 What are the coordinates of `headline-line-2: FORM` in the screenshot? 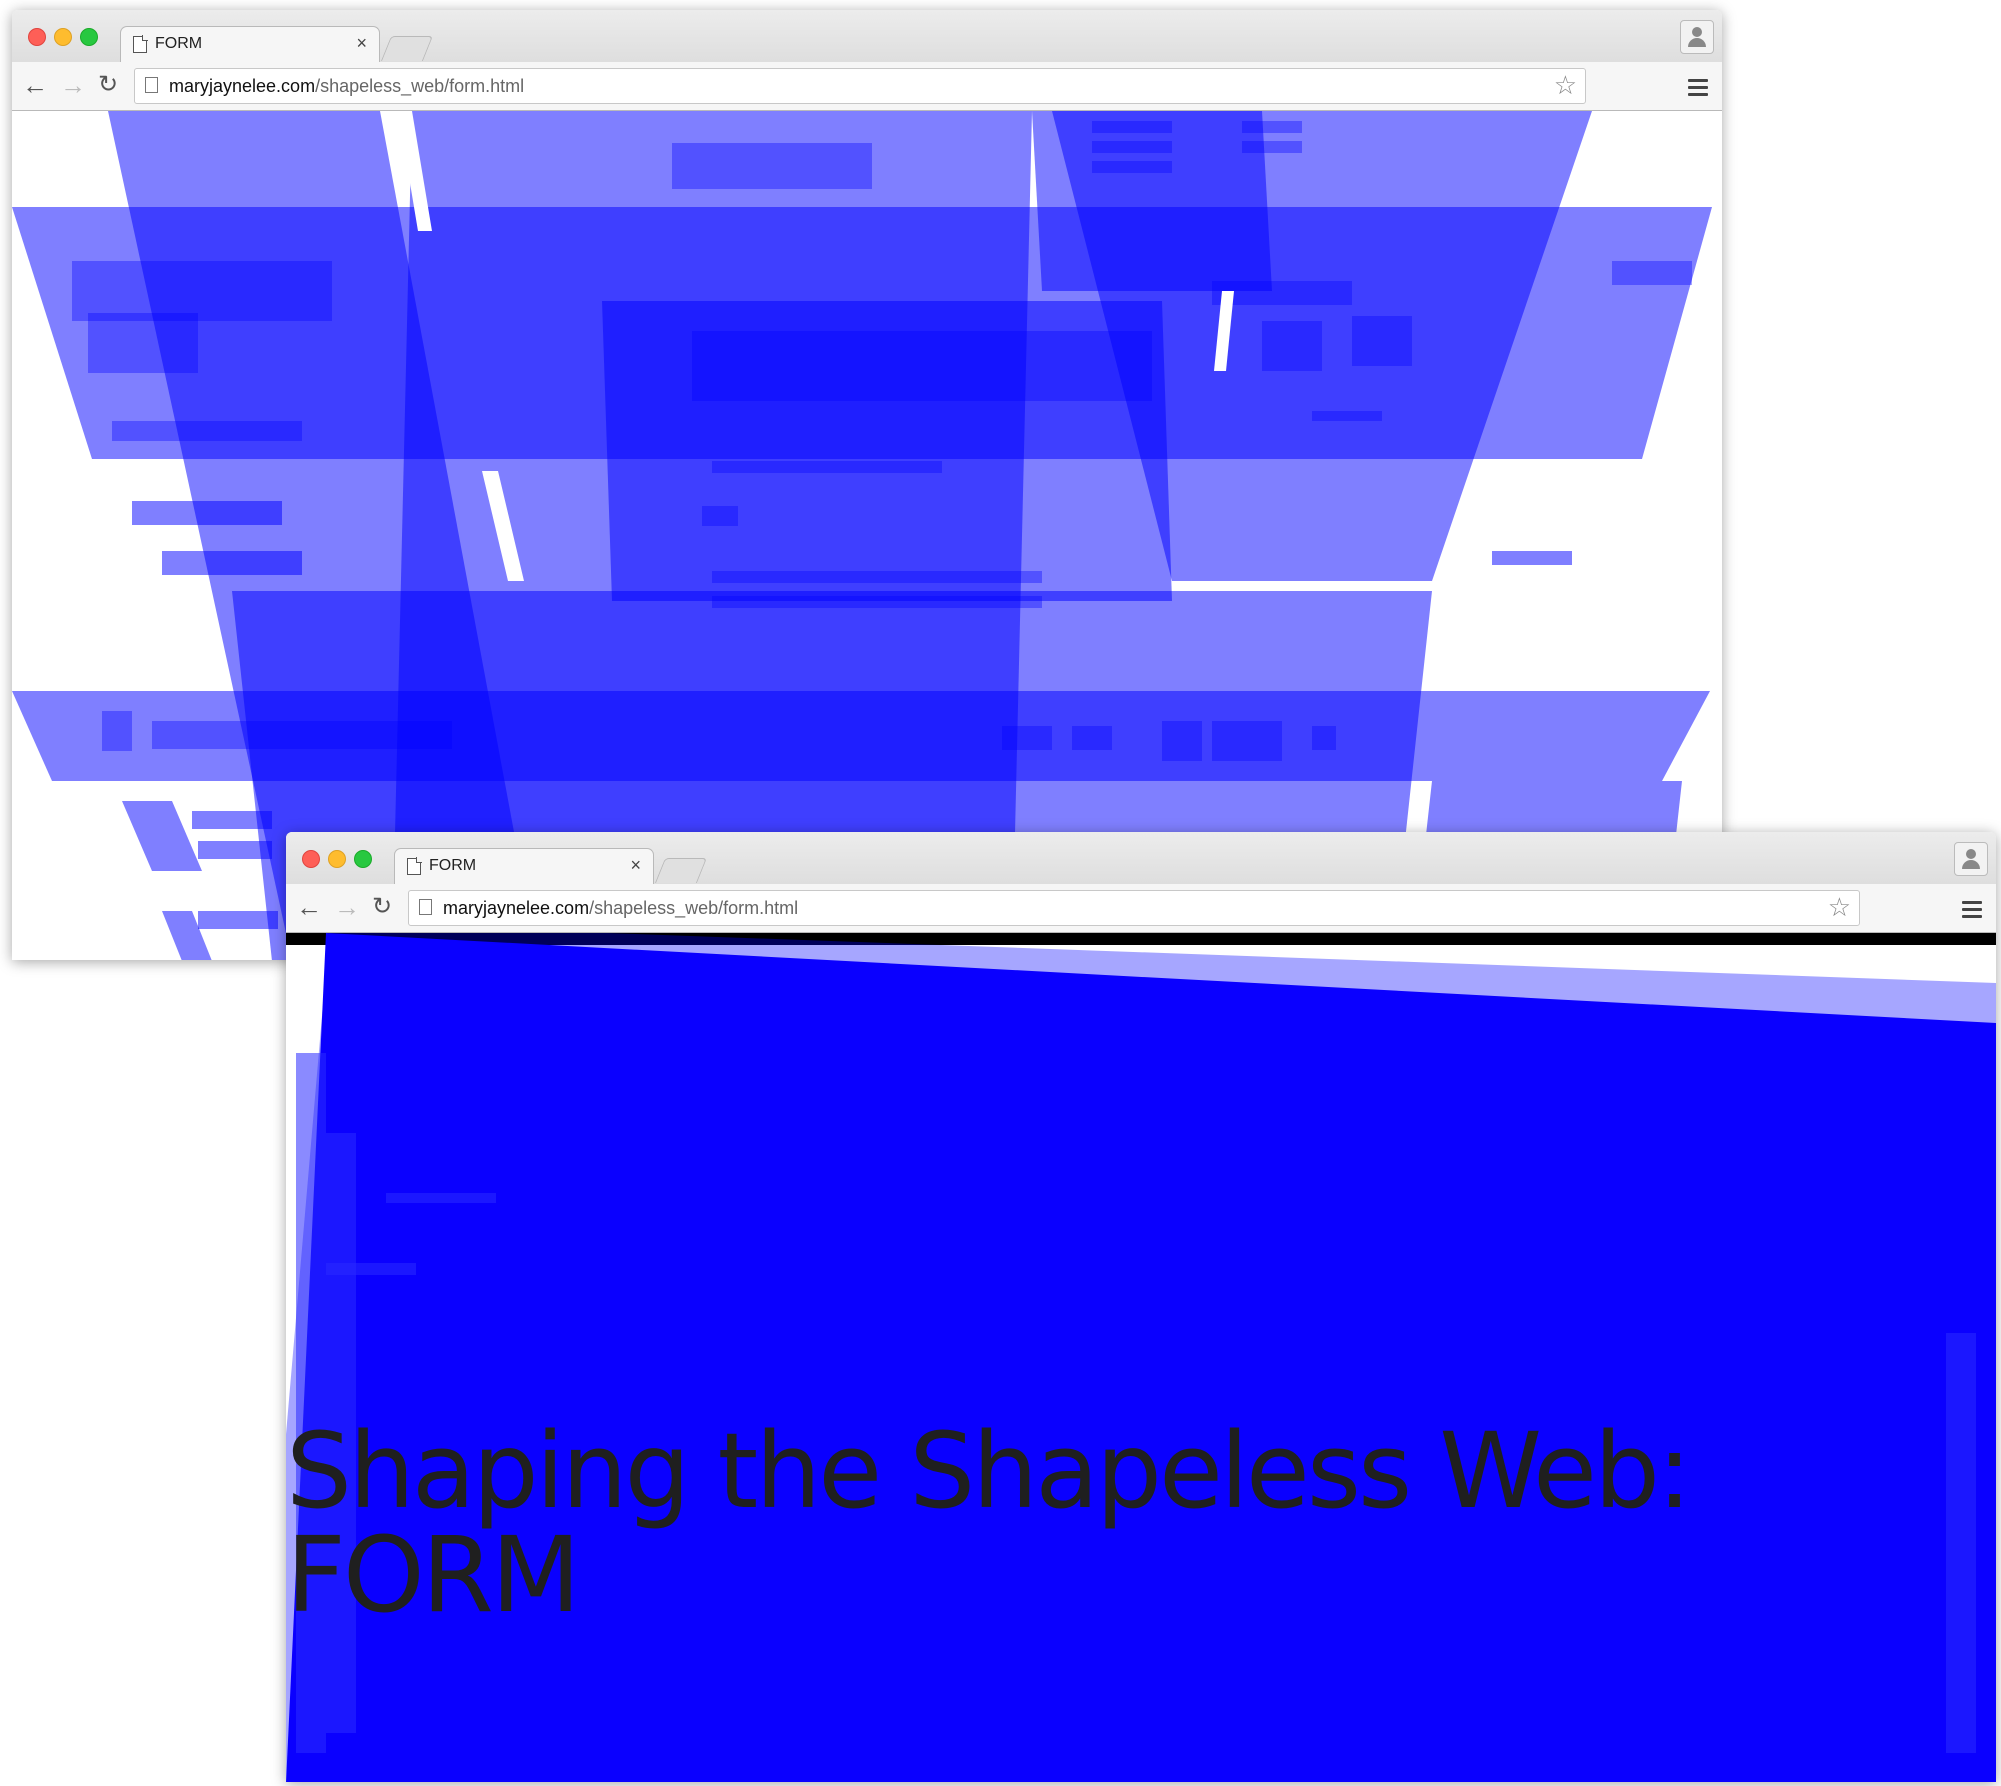 It's located at (433, 1575).